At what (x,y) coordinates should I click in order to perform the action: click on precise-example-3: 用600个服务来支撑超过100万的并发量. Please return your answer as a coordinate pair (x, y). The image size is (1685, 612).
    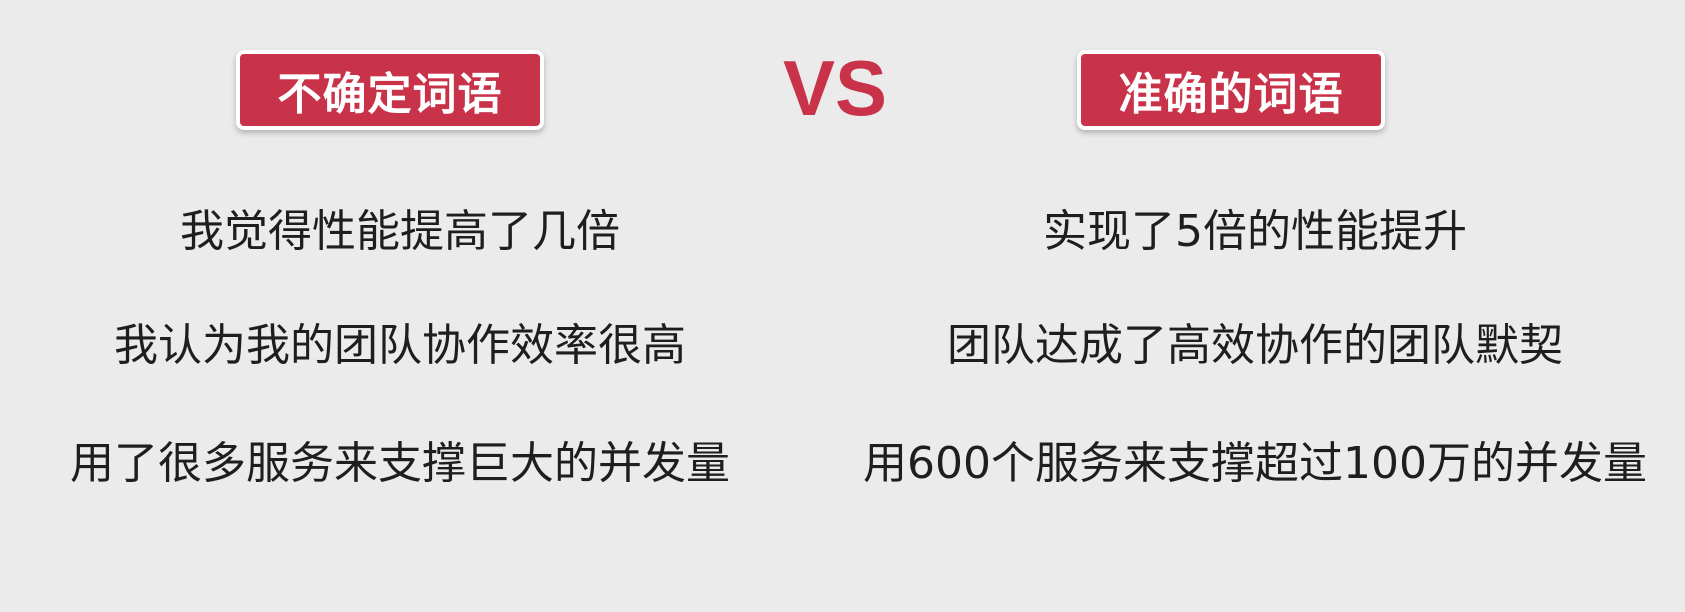
    Looking at the image, I should click on (1255, 463).